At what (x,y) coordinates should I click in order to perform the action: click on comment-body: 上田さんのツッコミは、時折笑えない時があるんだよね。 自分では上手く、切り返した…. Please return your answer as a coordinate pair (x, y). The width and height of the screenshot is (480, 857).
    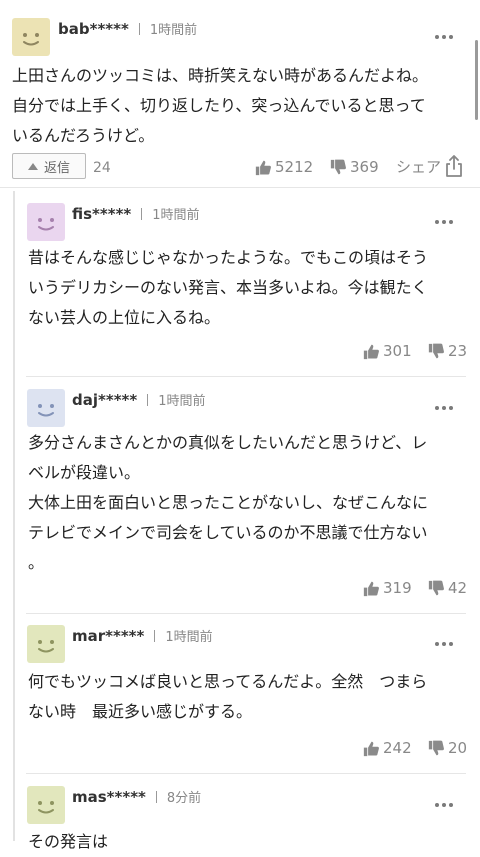
    Looking at the image, I should click on (220, 105).